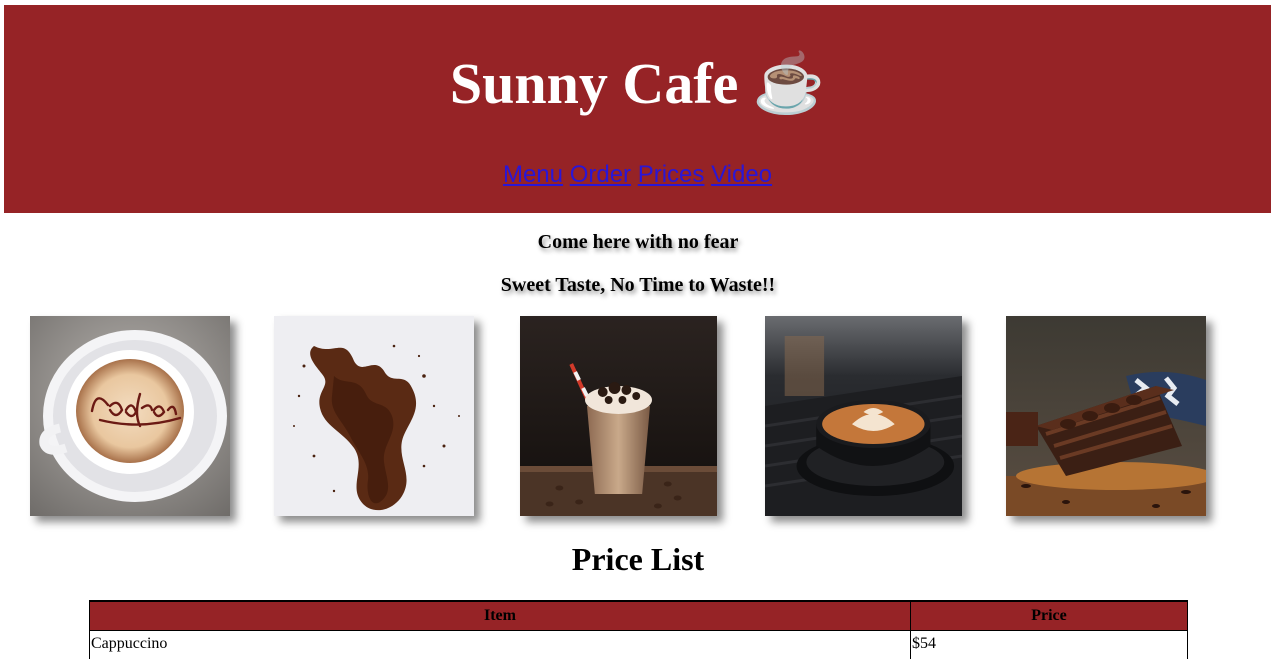 Image resolution: width=1276 pixels, height=659 pixels. Describe the element at coordinates (1049, 616) in the screenshot. I see `column-header-price: Price` at that location.